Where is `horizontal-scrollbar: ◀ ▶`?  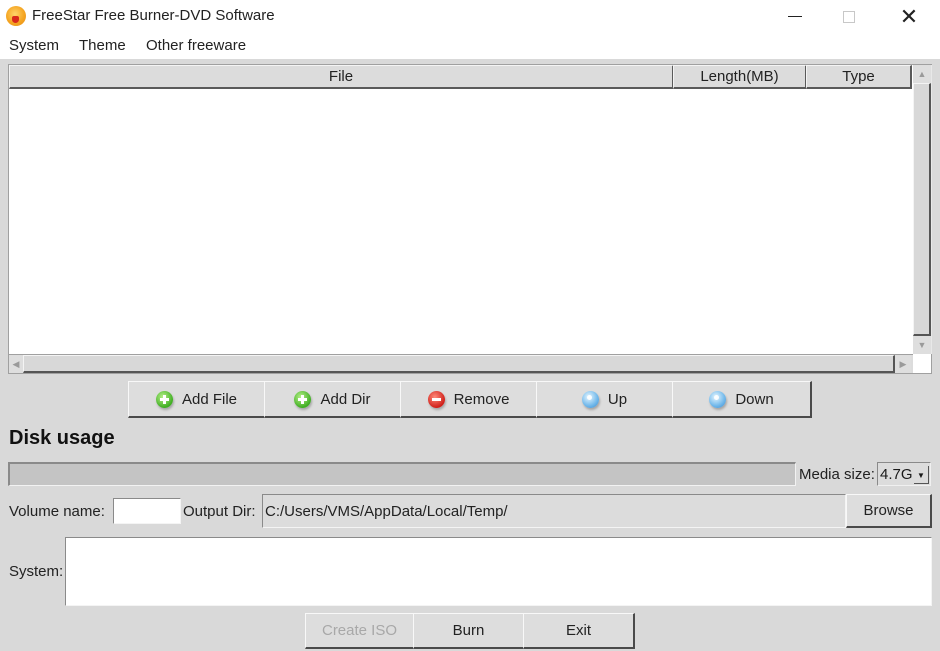
horizontal-scrollbar: ◀ ▶ is located at coordinates (461, 363).